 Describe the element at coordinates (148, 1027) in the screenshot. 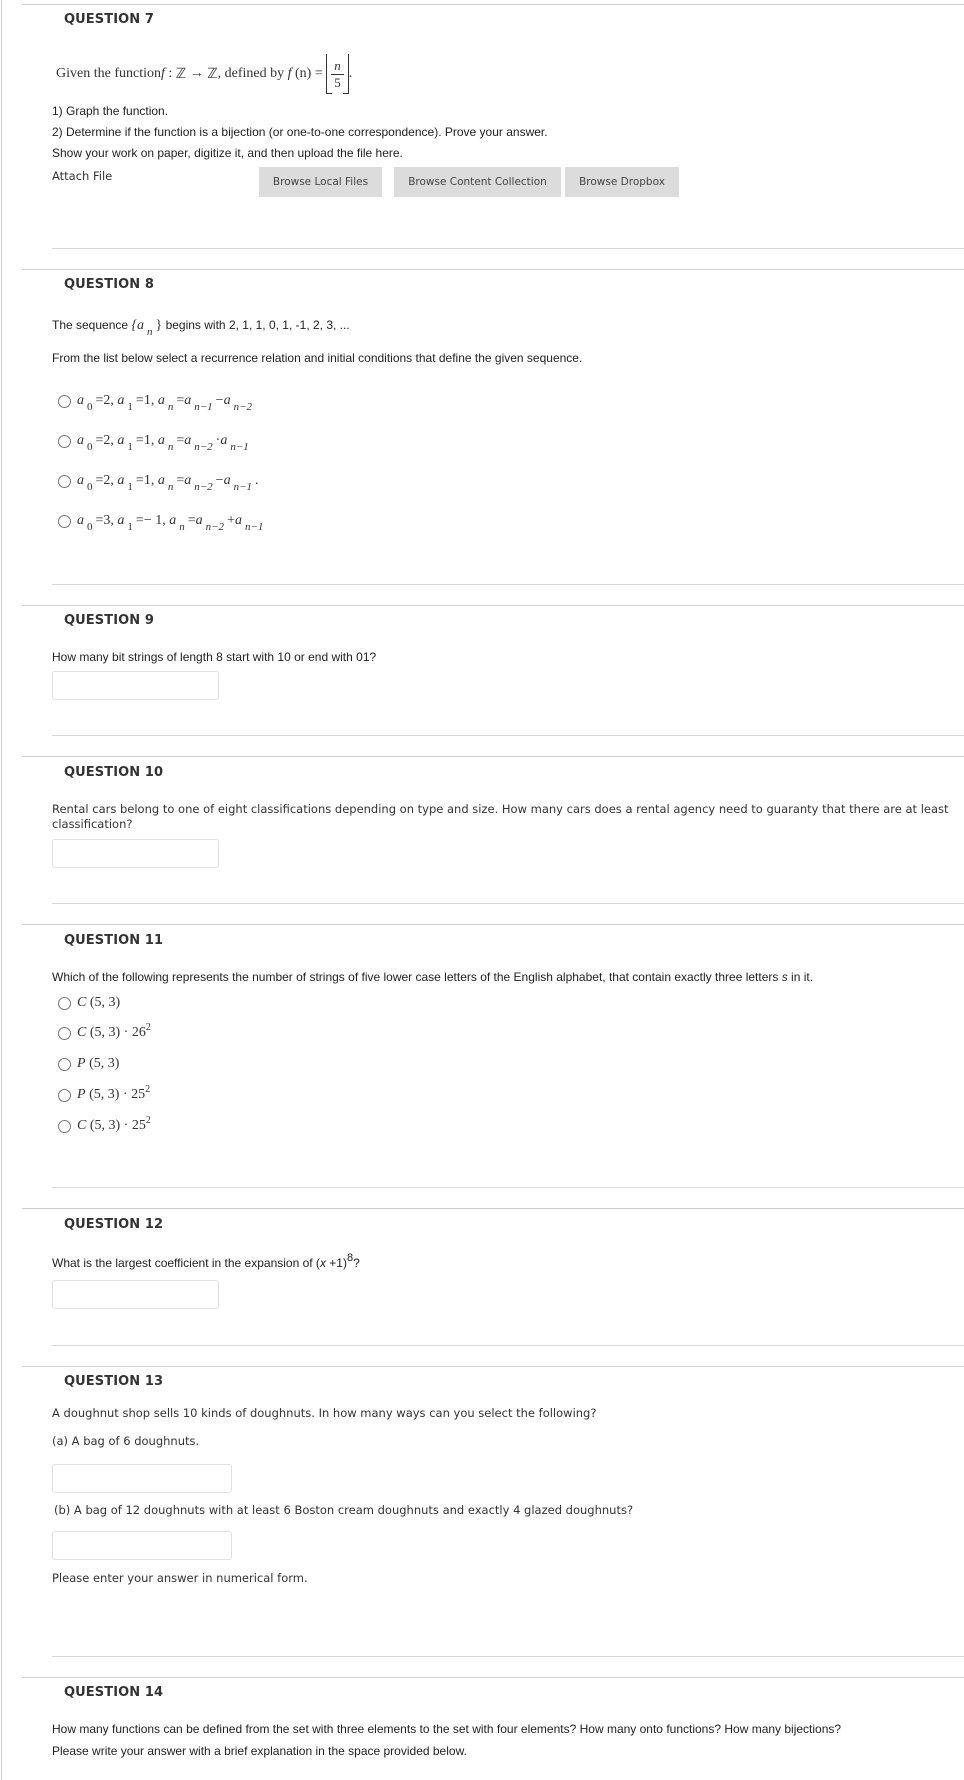

I see `math-exponent: 2` at that location.